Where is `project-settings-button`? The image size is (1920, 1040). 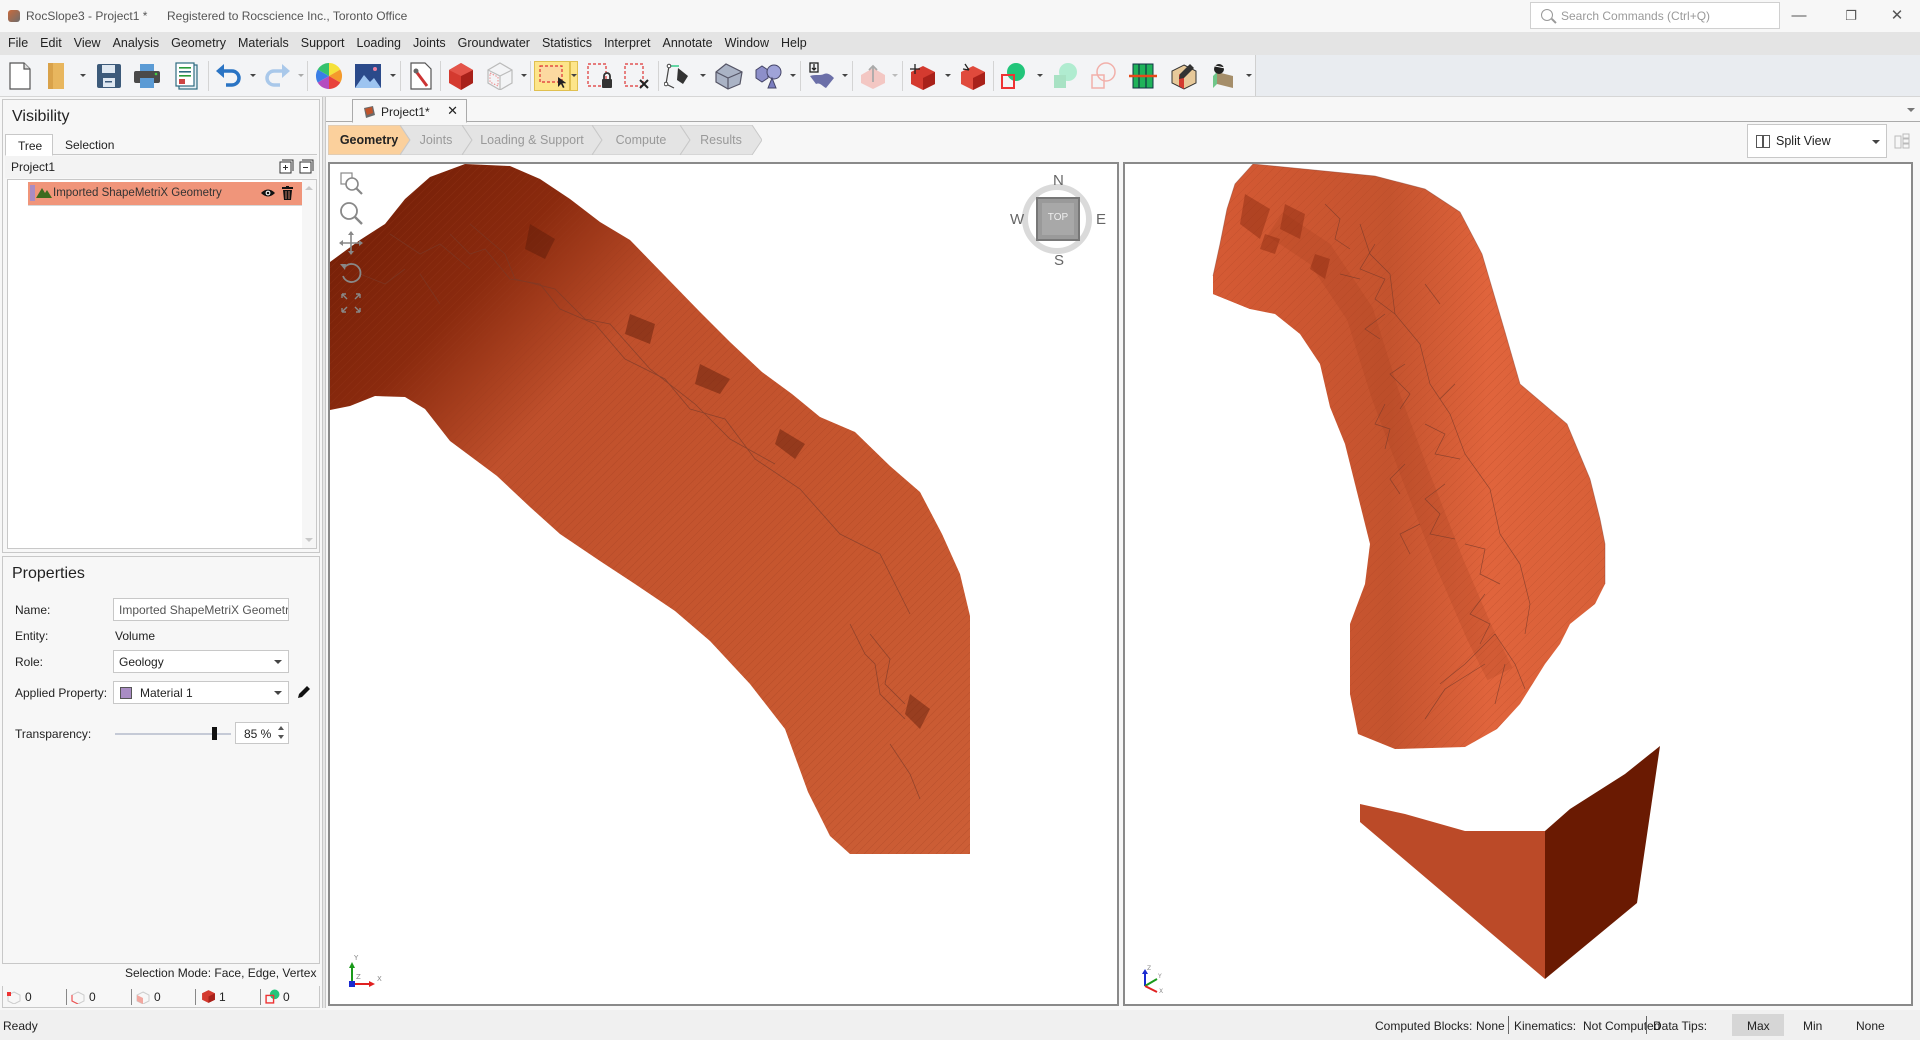 project-settings-button is located at coordinates (421, 76).